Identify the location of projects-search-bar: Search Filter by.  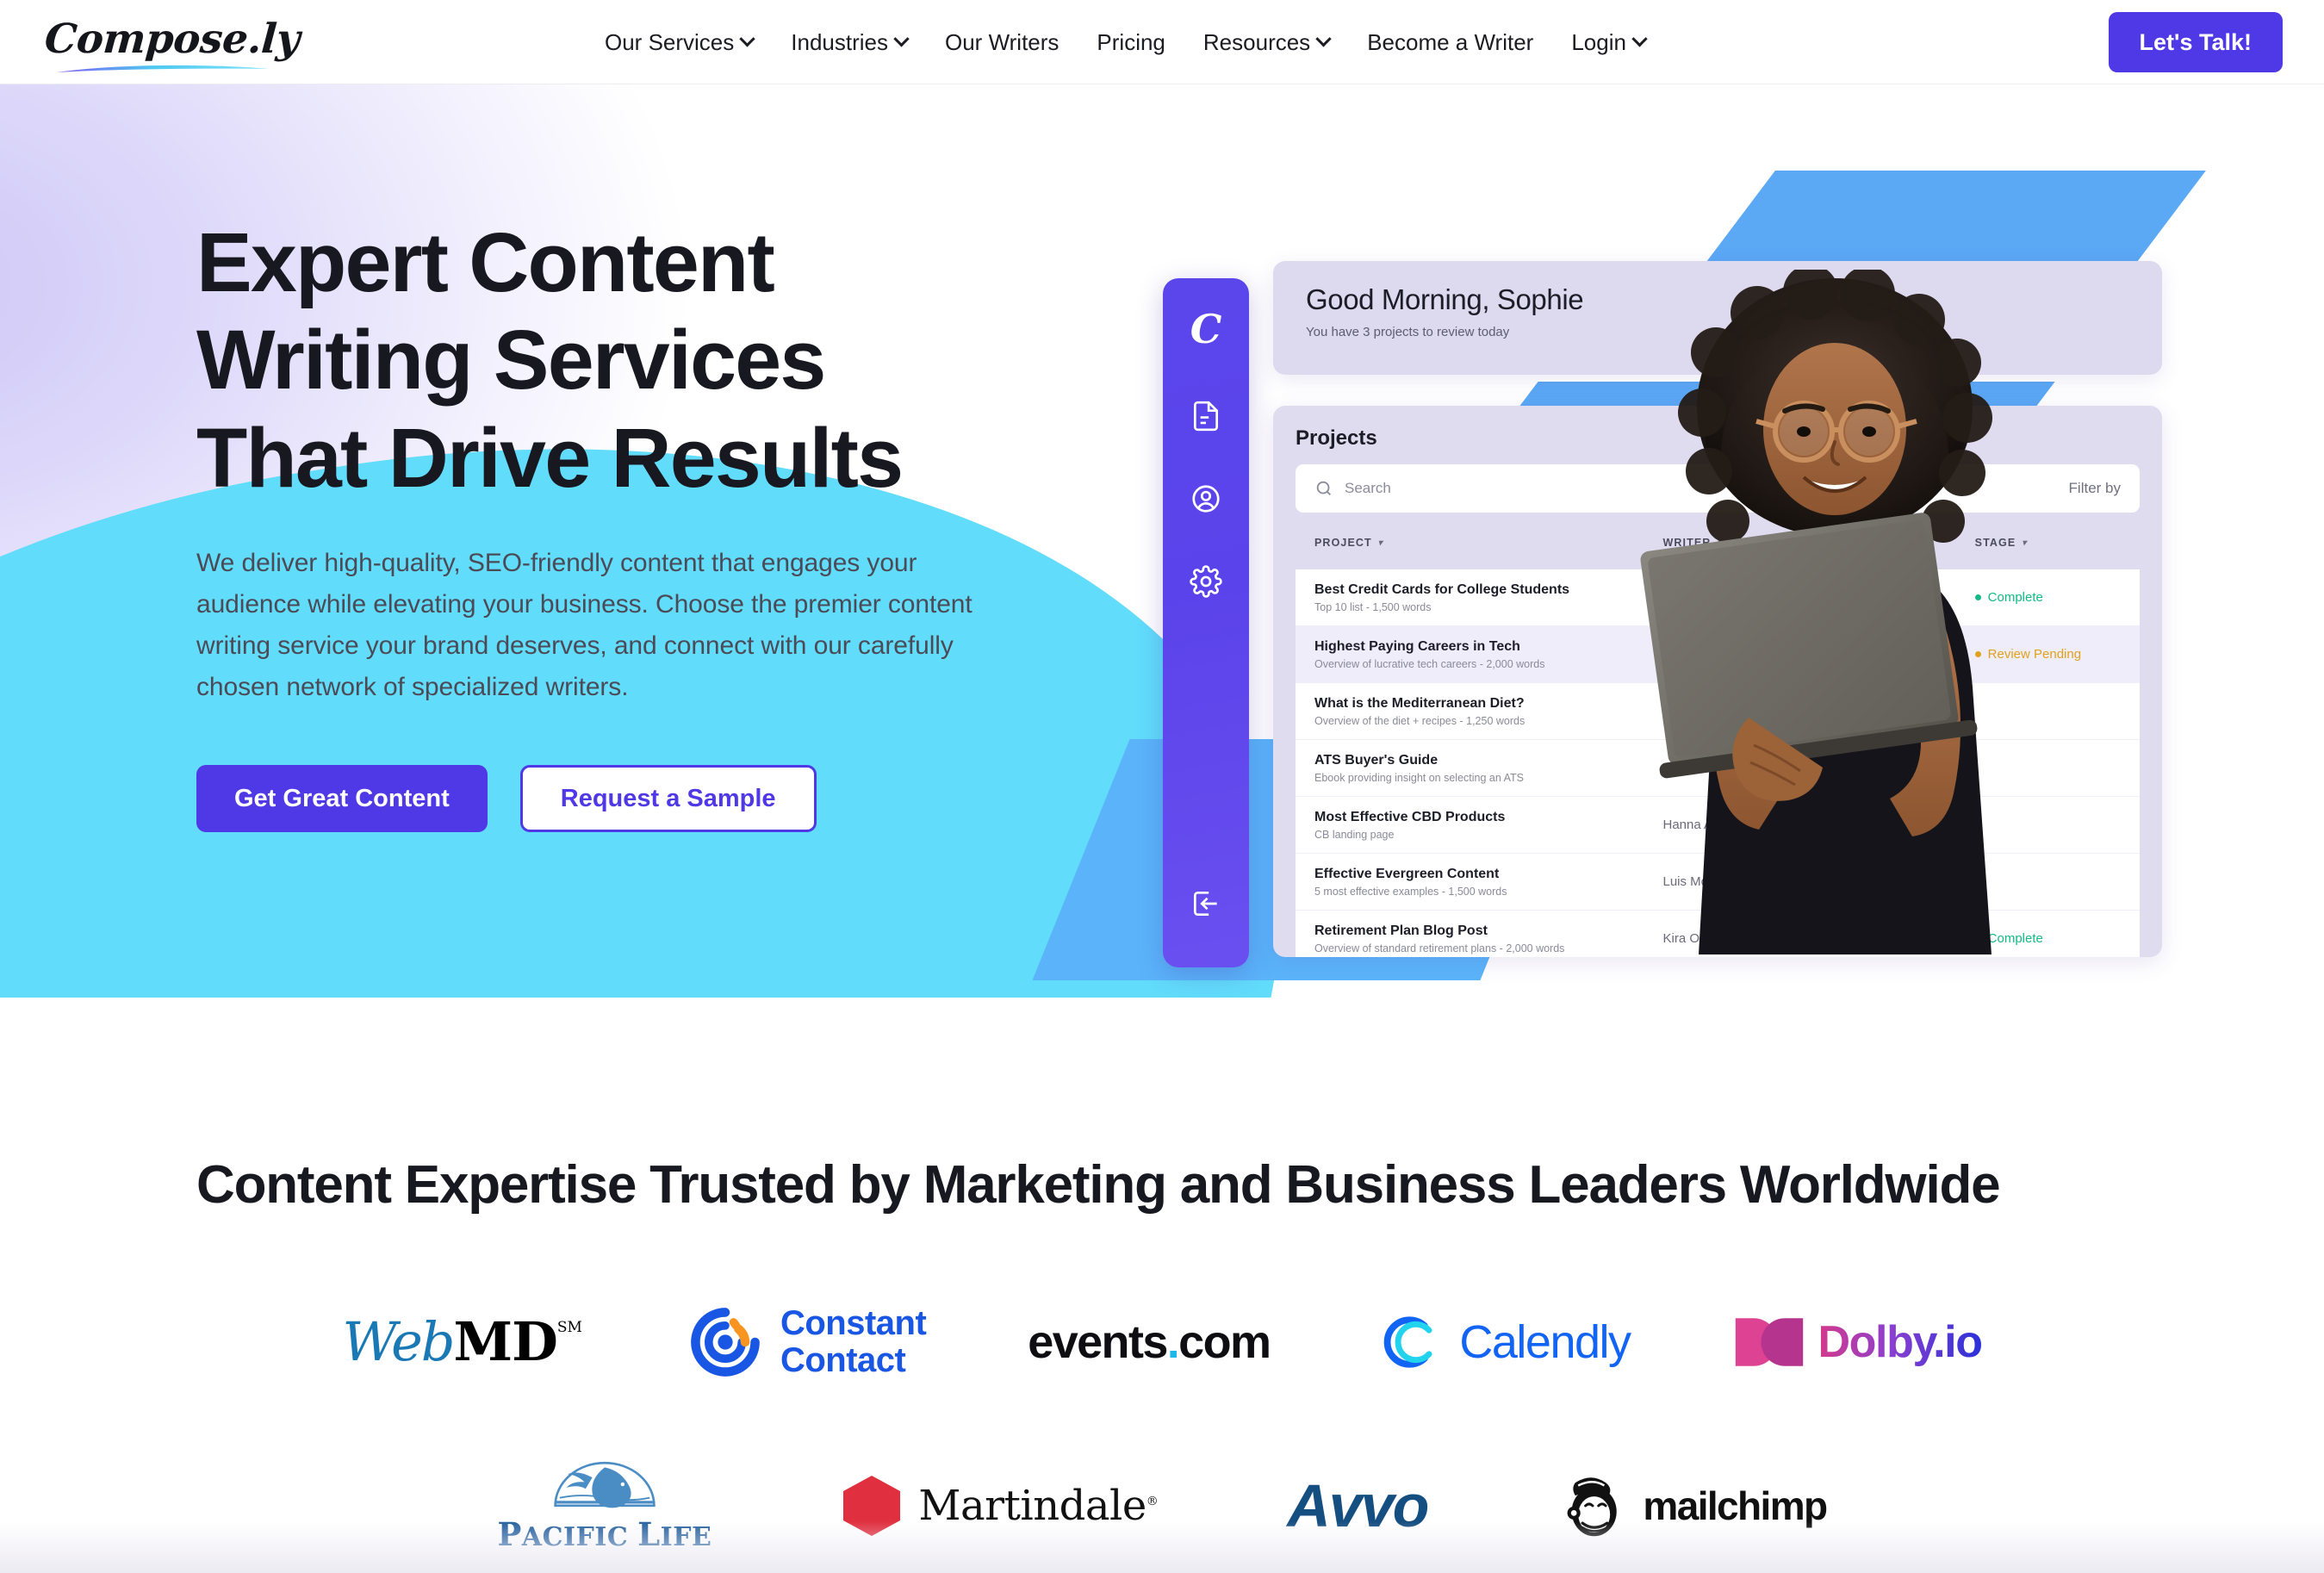
(1718, 488).